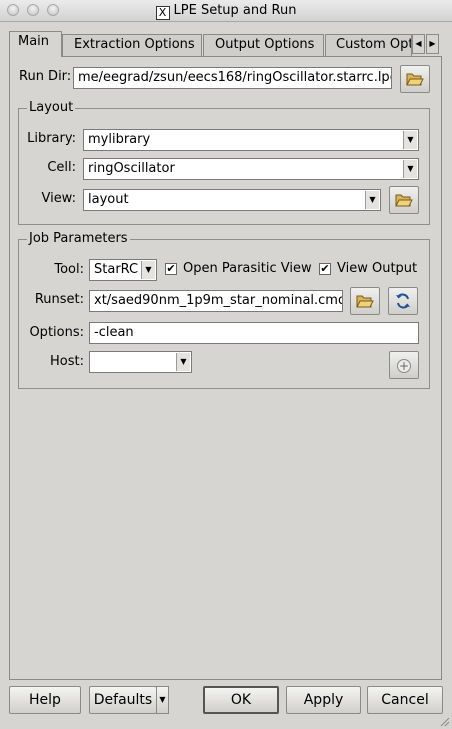 Image resolution: width=452 pixels, height=729 pixels. What do you see at coordinates (45, 76) in the screenshot?
I see `run-dir-label: Run Dir:` at bounding box center [45, 76].